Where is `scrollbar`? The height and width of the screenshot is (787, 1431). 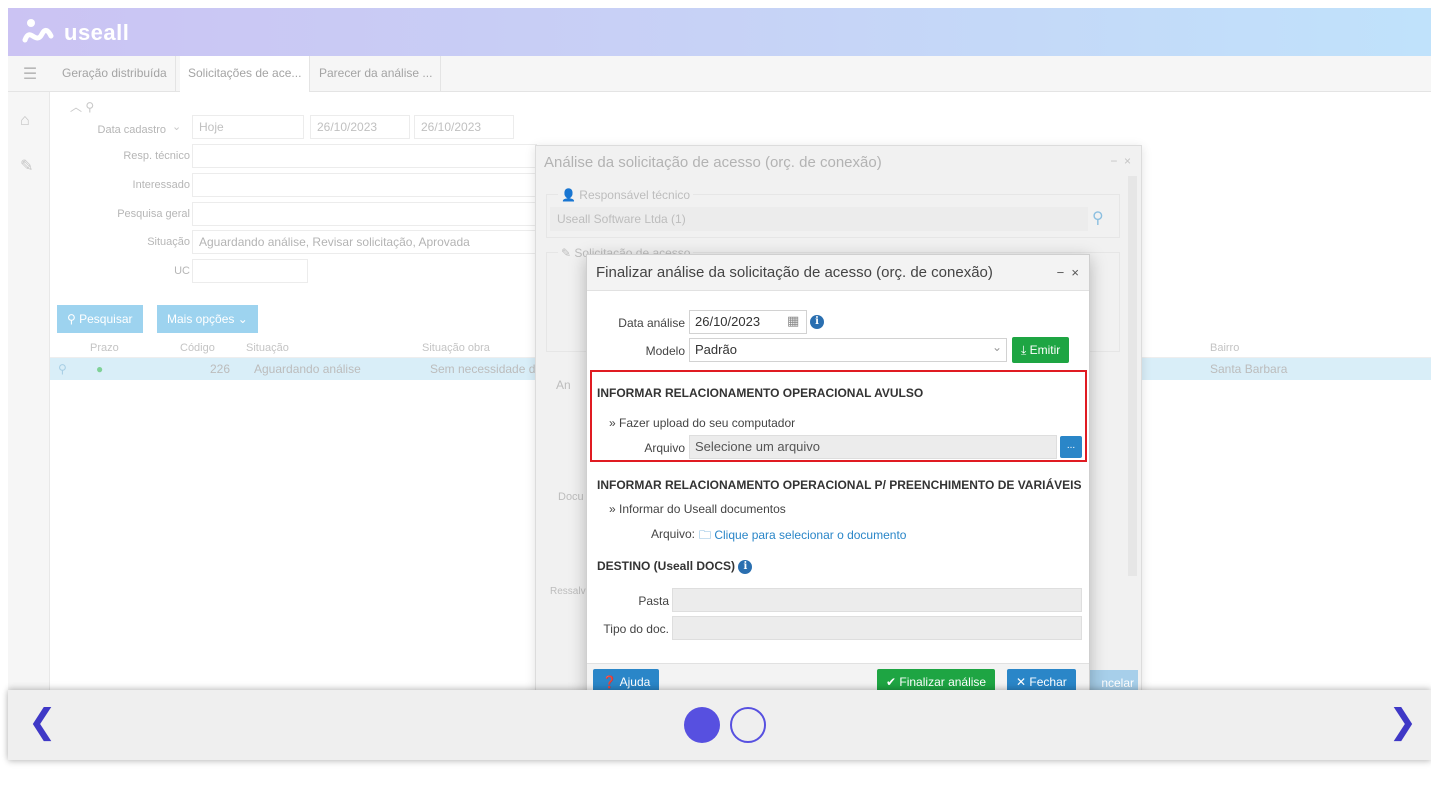
scrollbar is located at coordinates (1132, 376).